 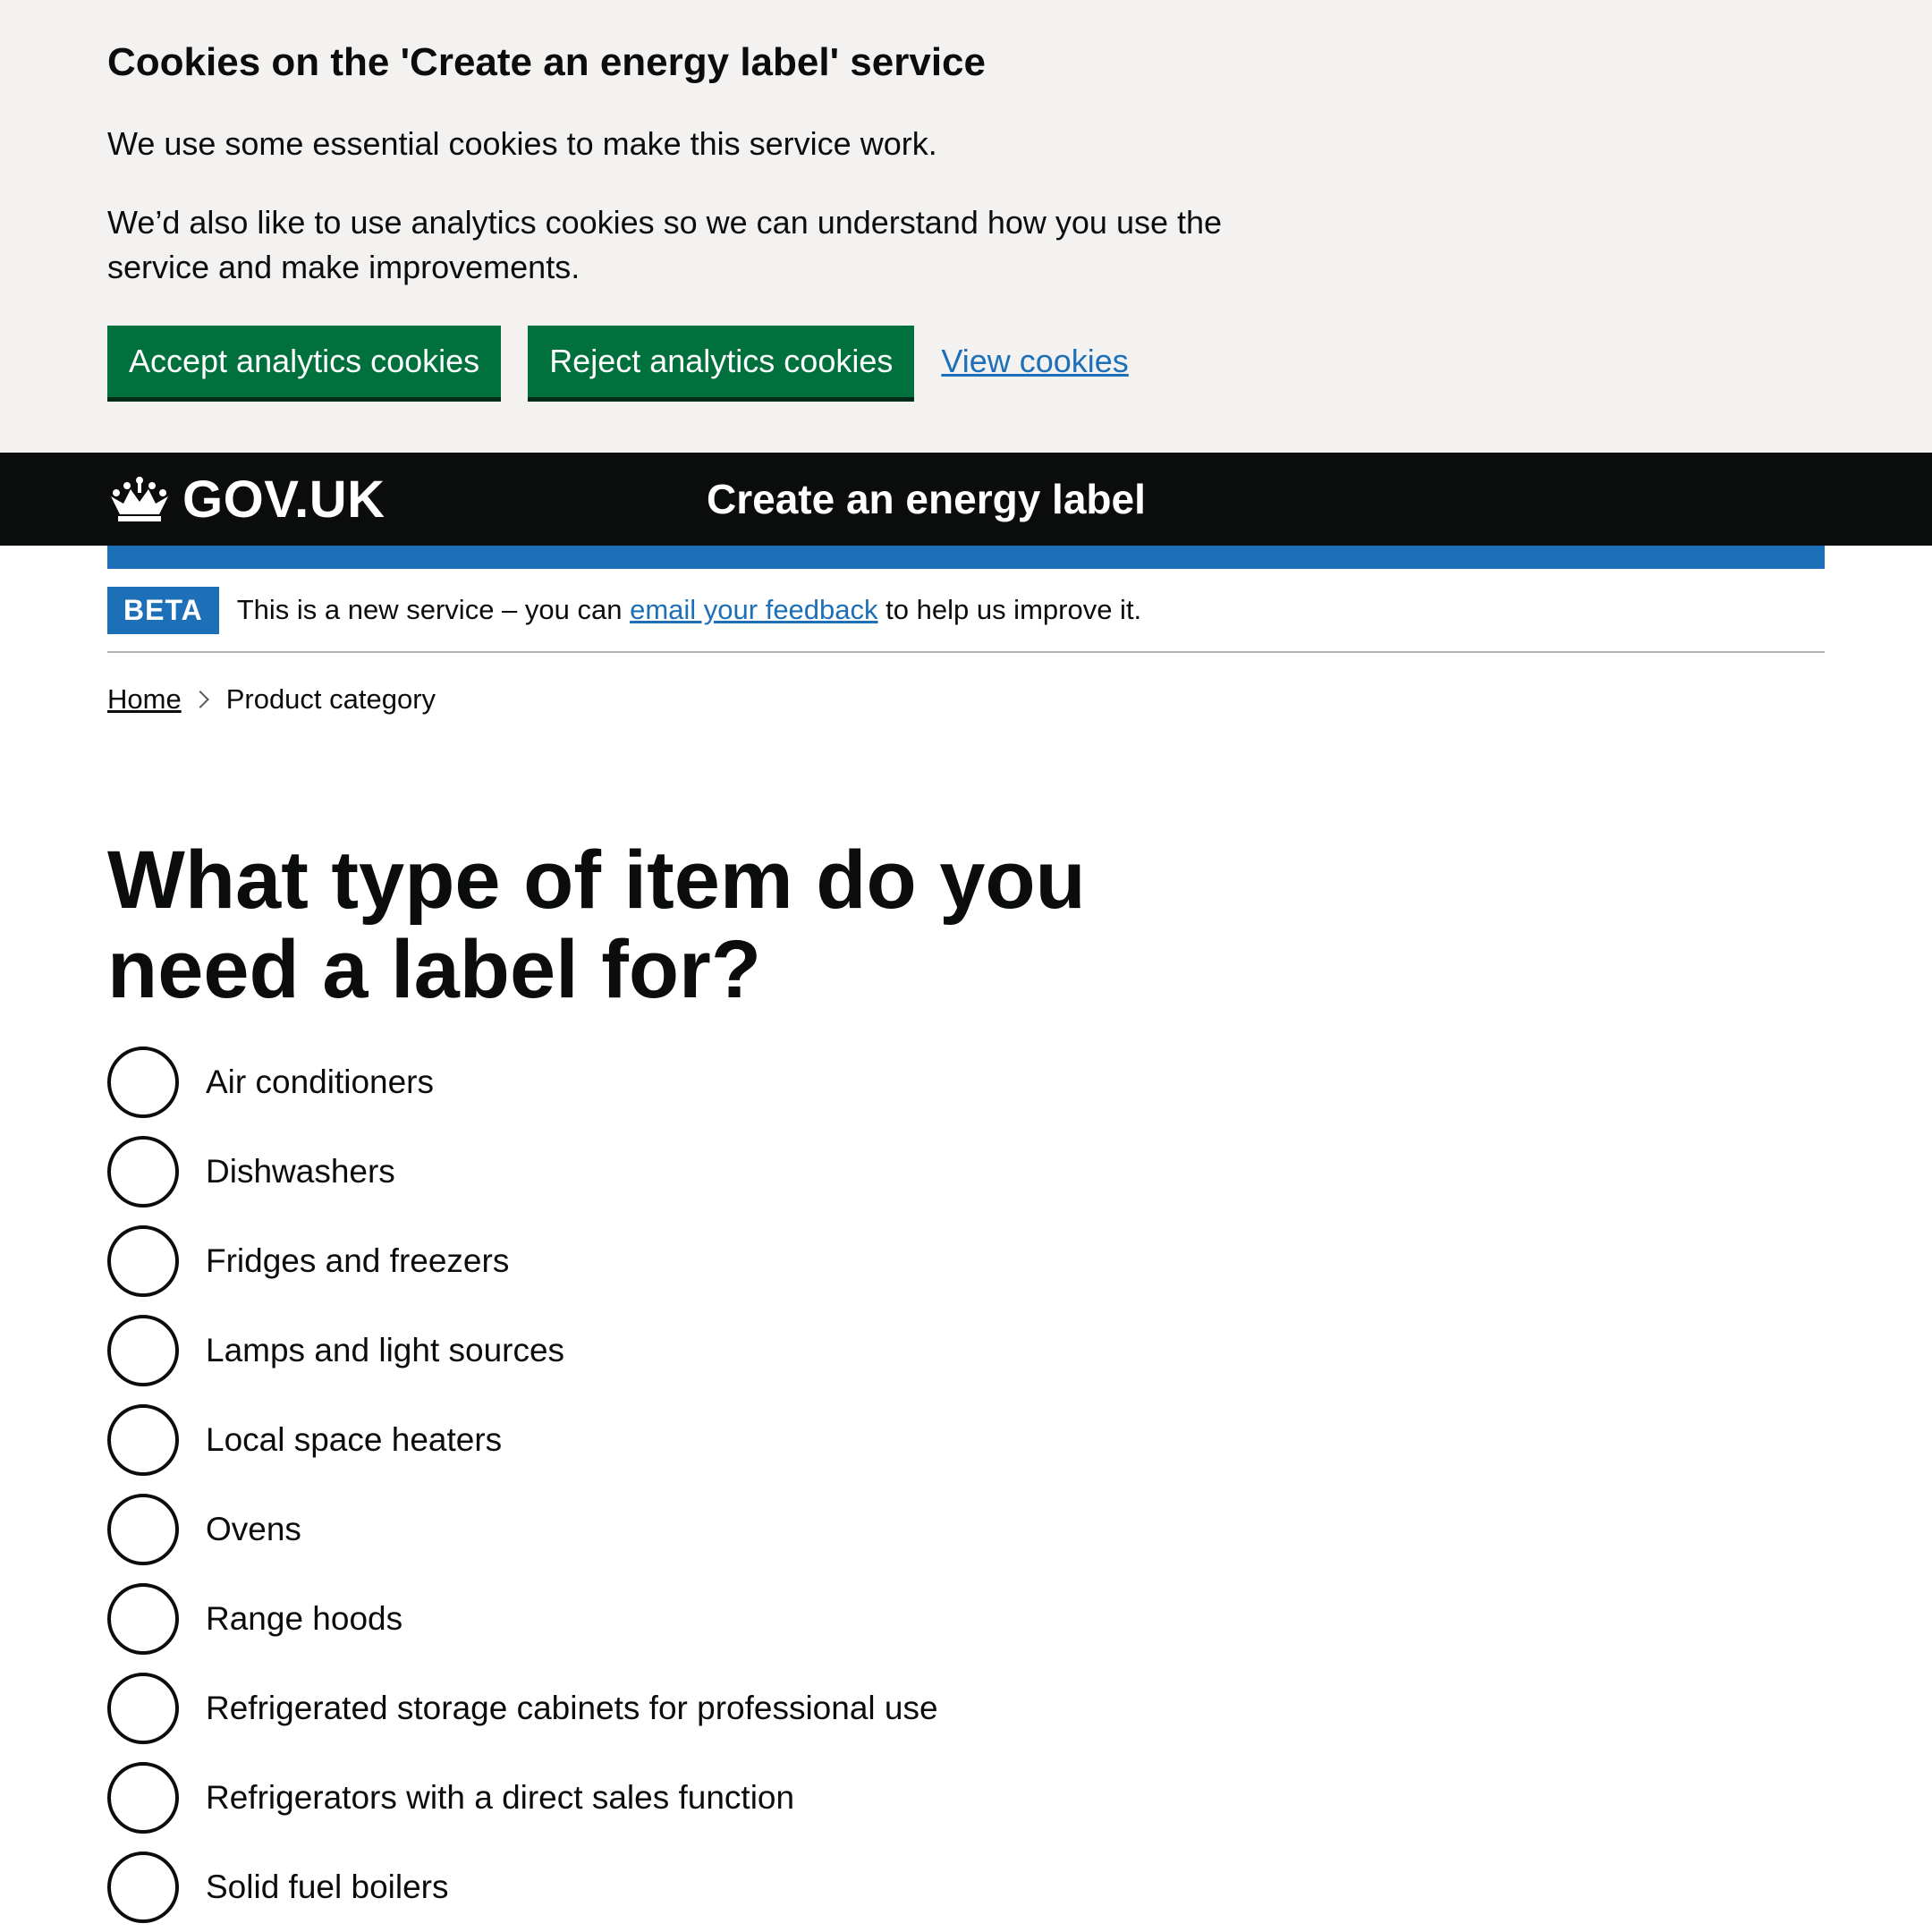 I want to click on radio-label: Lamps and light sources, so click(x=385, y=1350).